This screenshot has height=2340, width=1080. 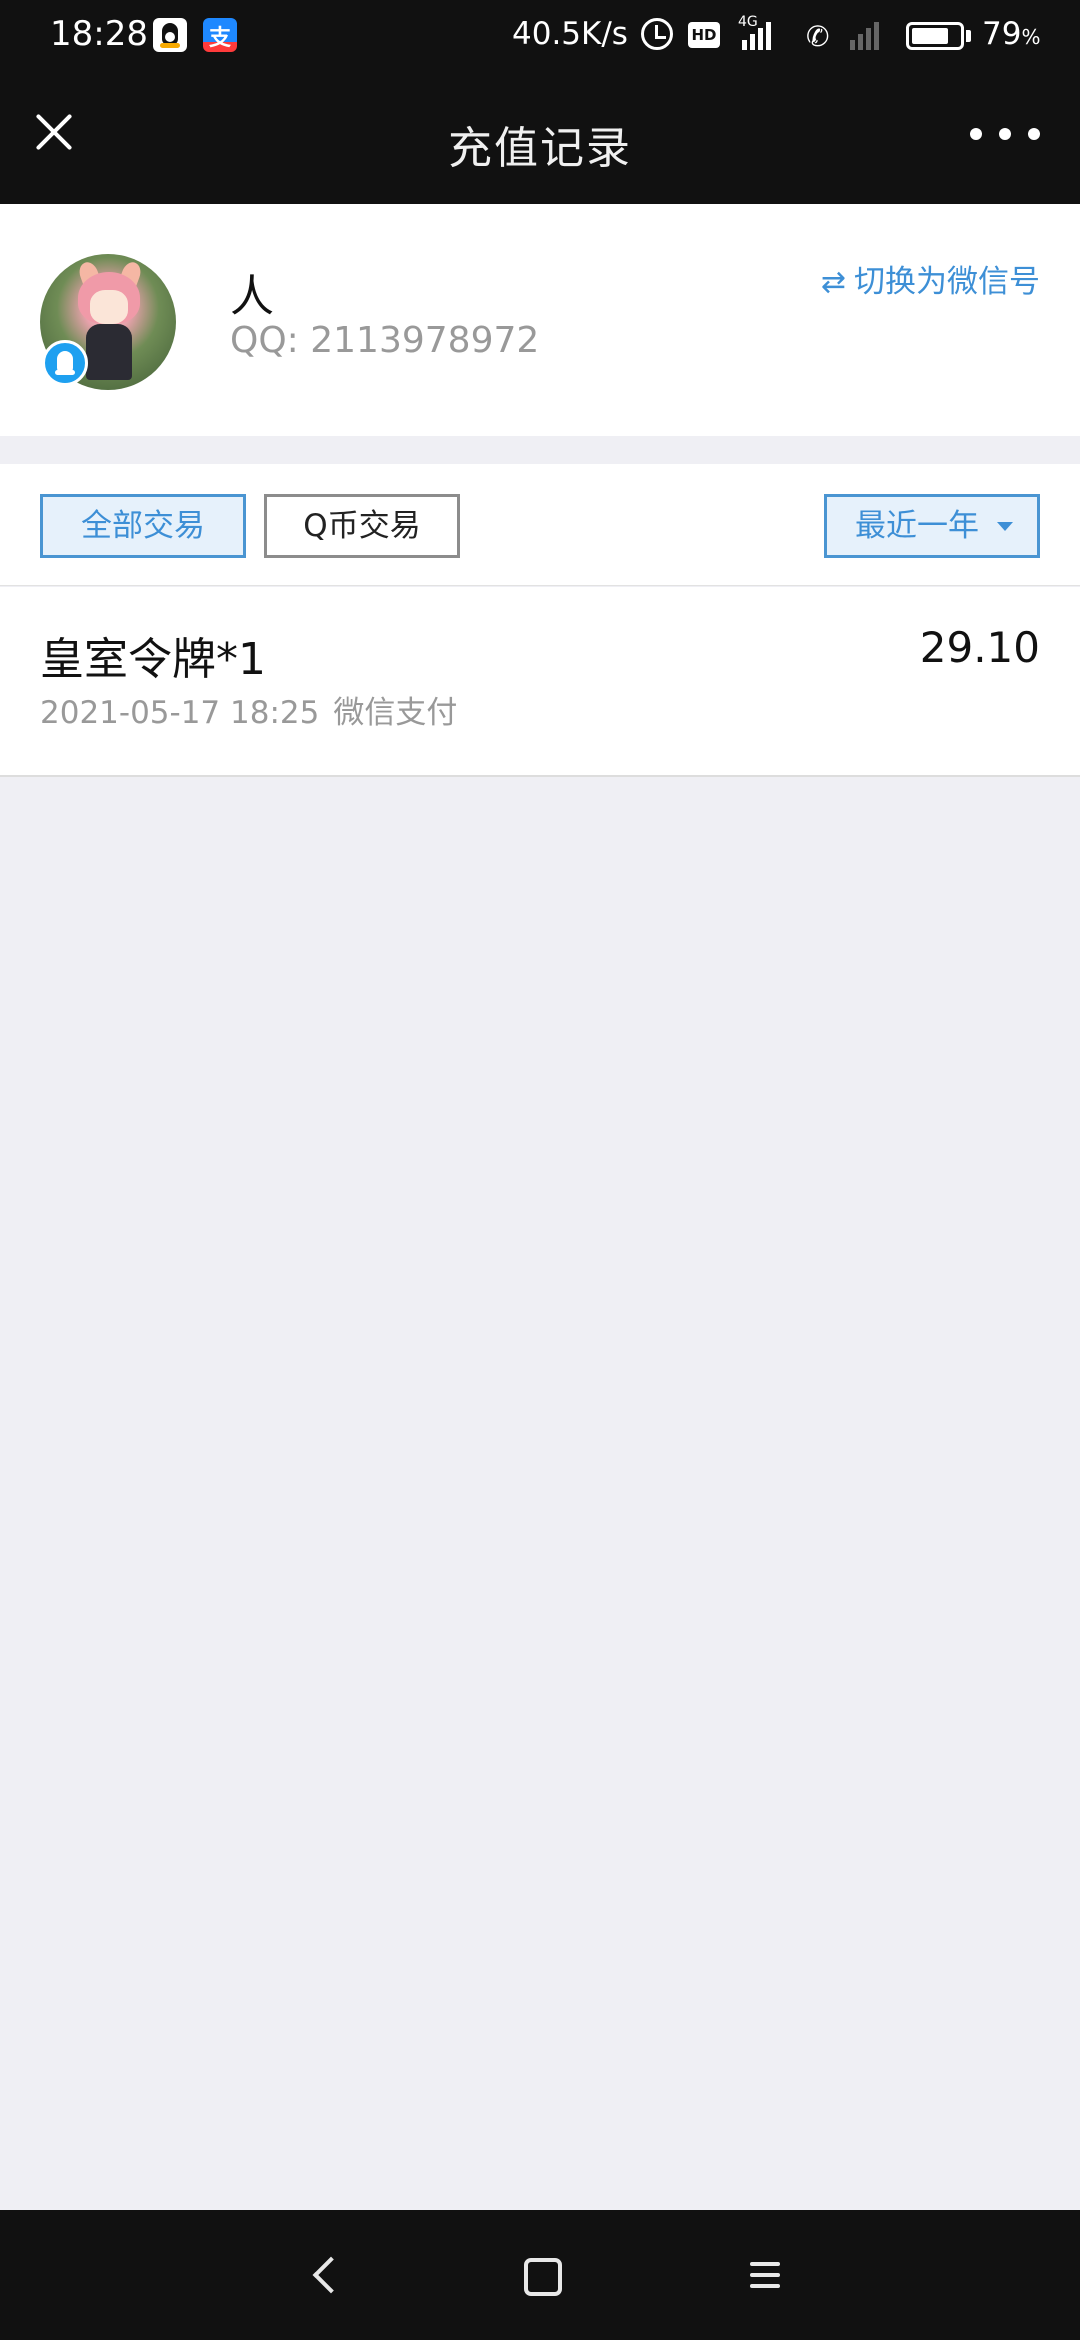 I want to click on home-icon, so click(x=541, y=2275).